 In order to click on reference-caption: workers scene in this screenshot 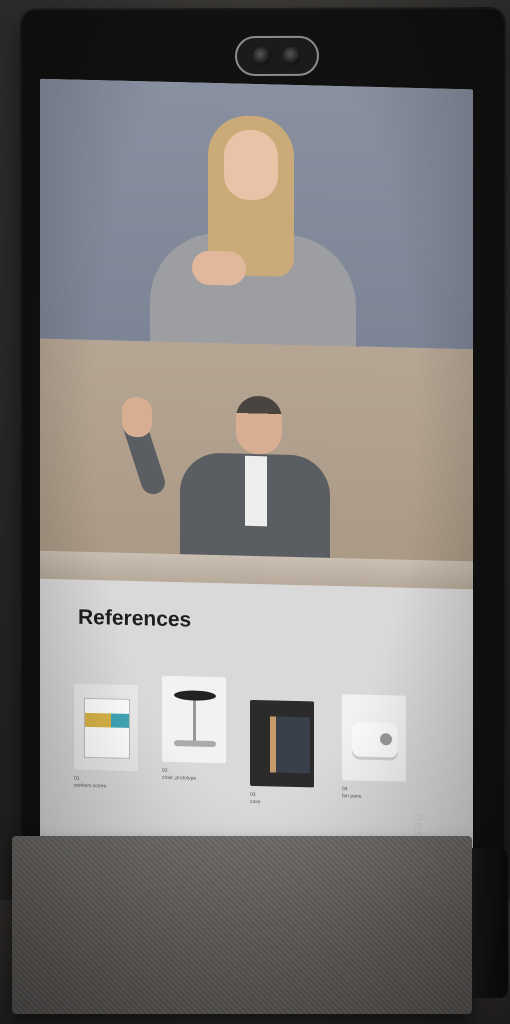, I will do `click(90, 786)`.